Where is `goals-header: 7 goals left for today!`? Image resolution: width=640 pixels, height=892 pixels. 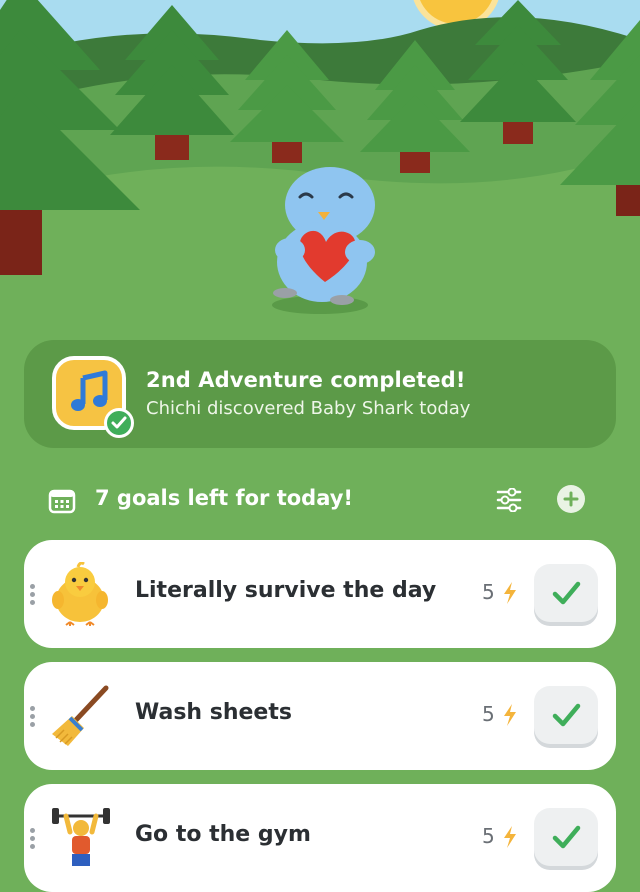
goals-header: 7 goals left for today! is located at coordinates (320, 500).